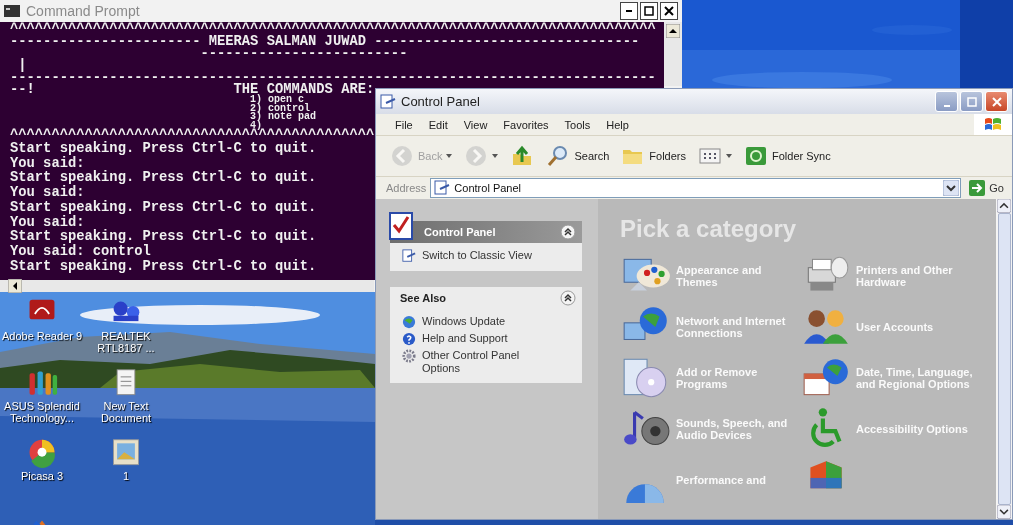  I want to click on task-link: Other Control Panel Options, so click(482, 362).